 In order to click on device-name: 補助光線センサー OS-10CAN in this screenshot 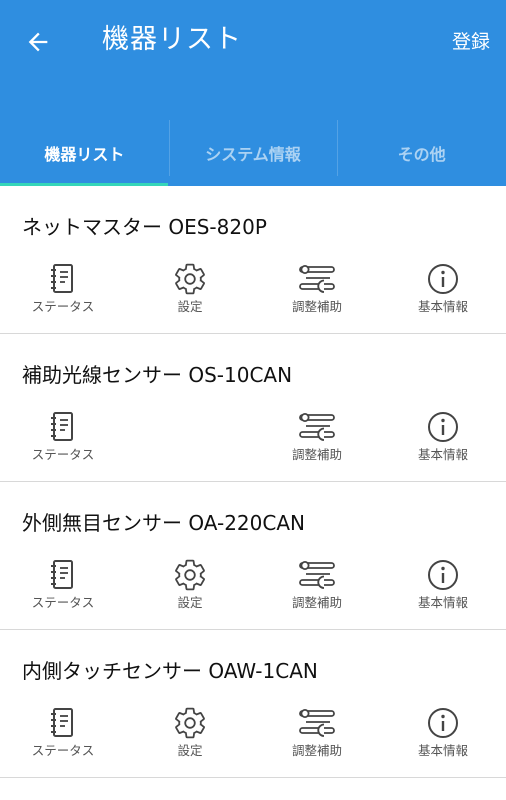, I will do `click(157, 375)`.